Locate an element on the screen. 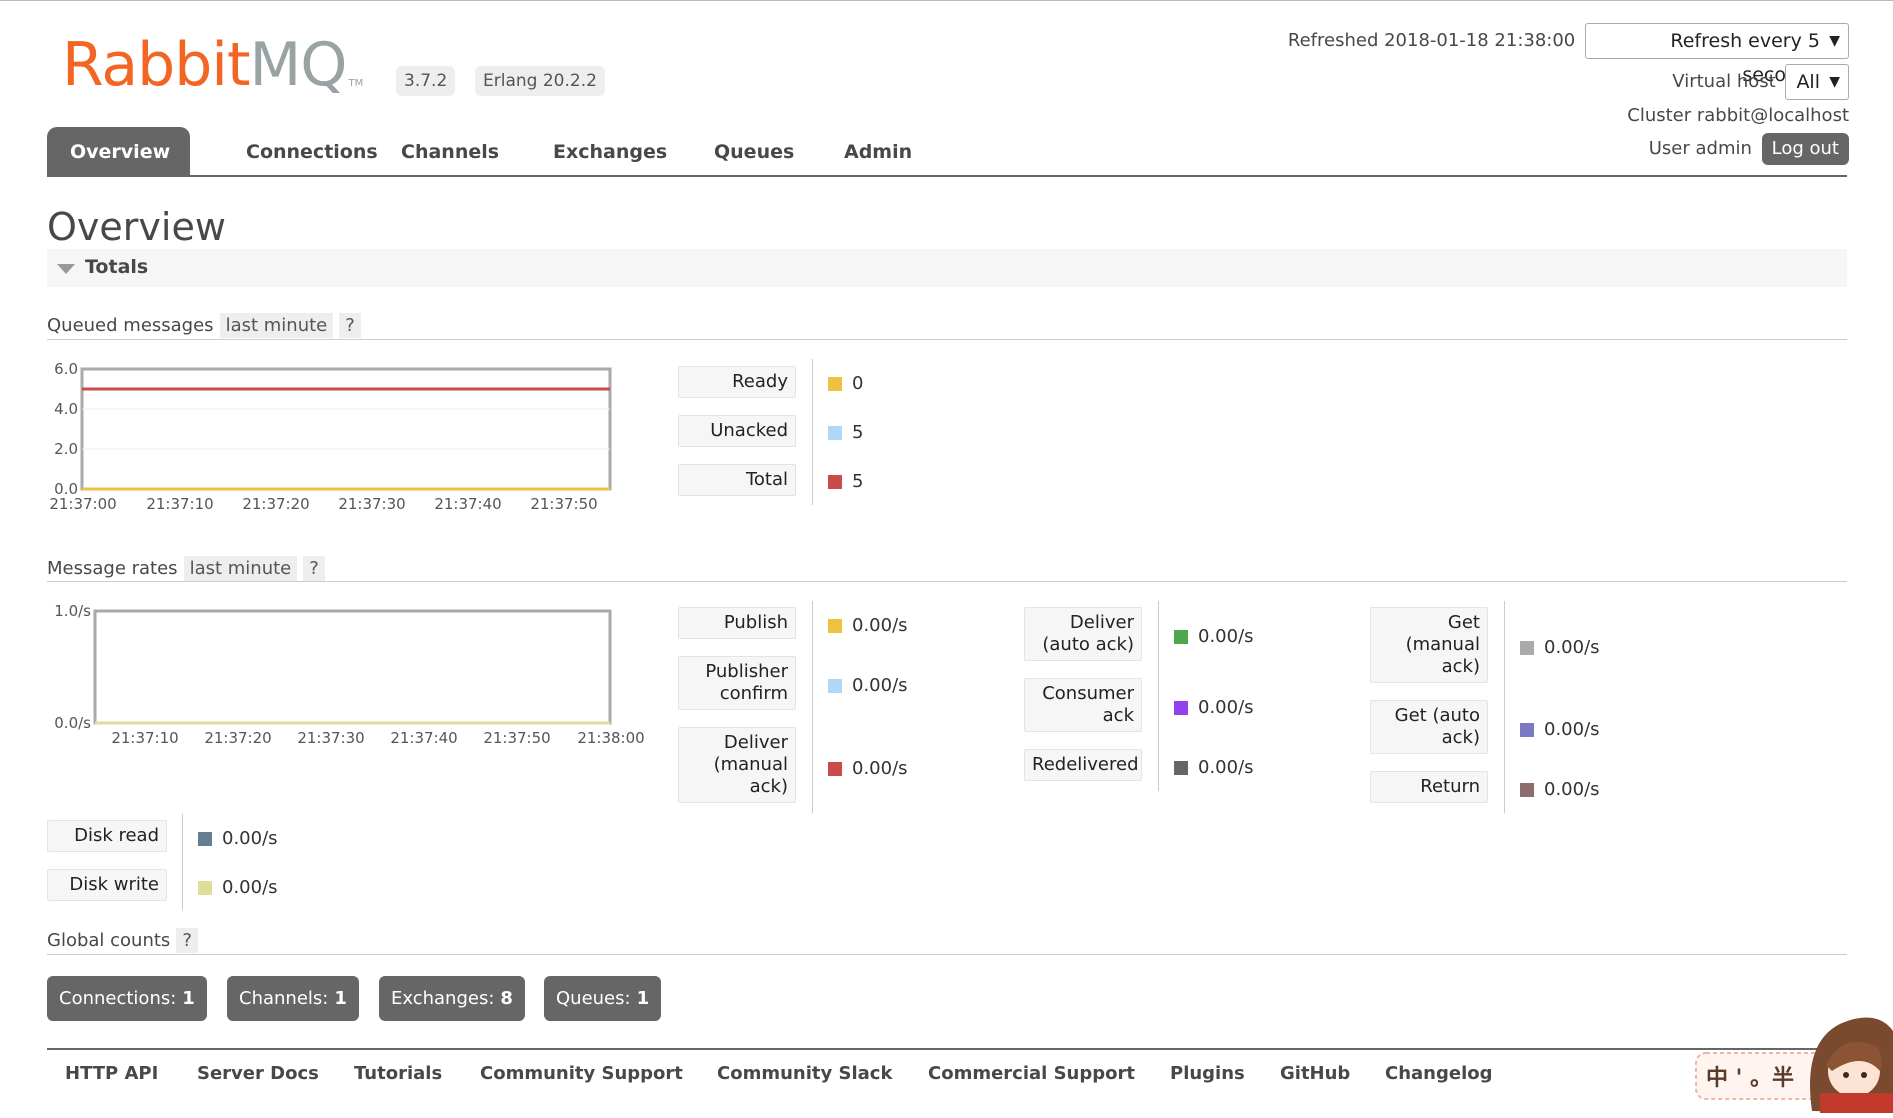 The width and height of the screenshot is (1893, 1118). channels-count-button: Channels: 1 is located at coordinates (293, 998).